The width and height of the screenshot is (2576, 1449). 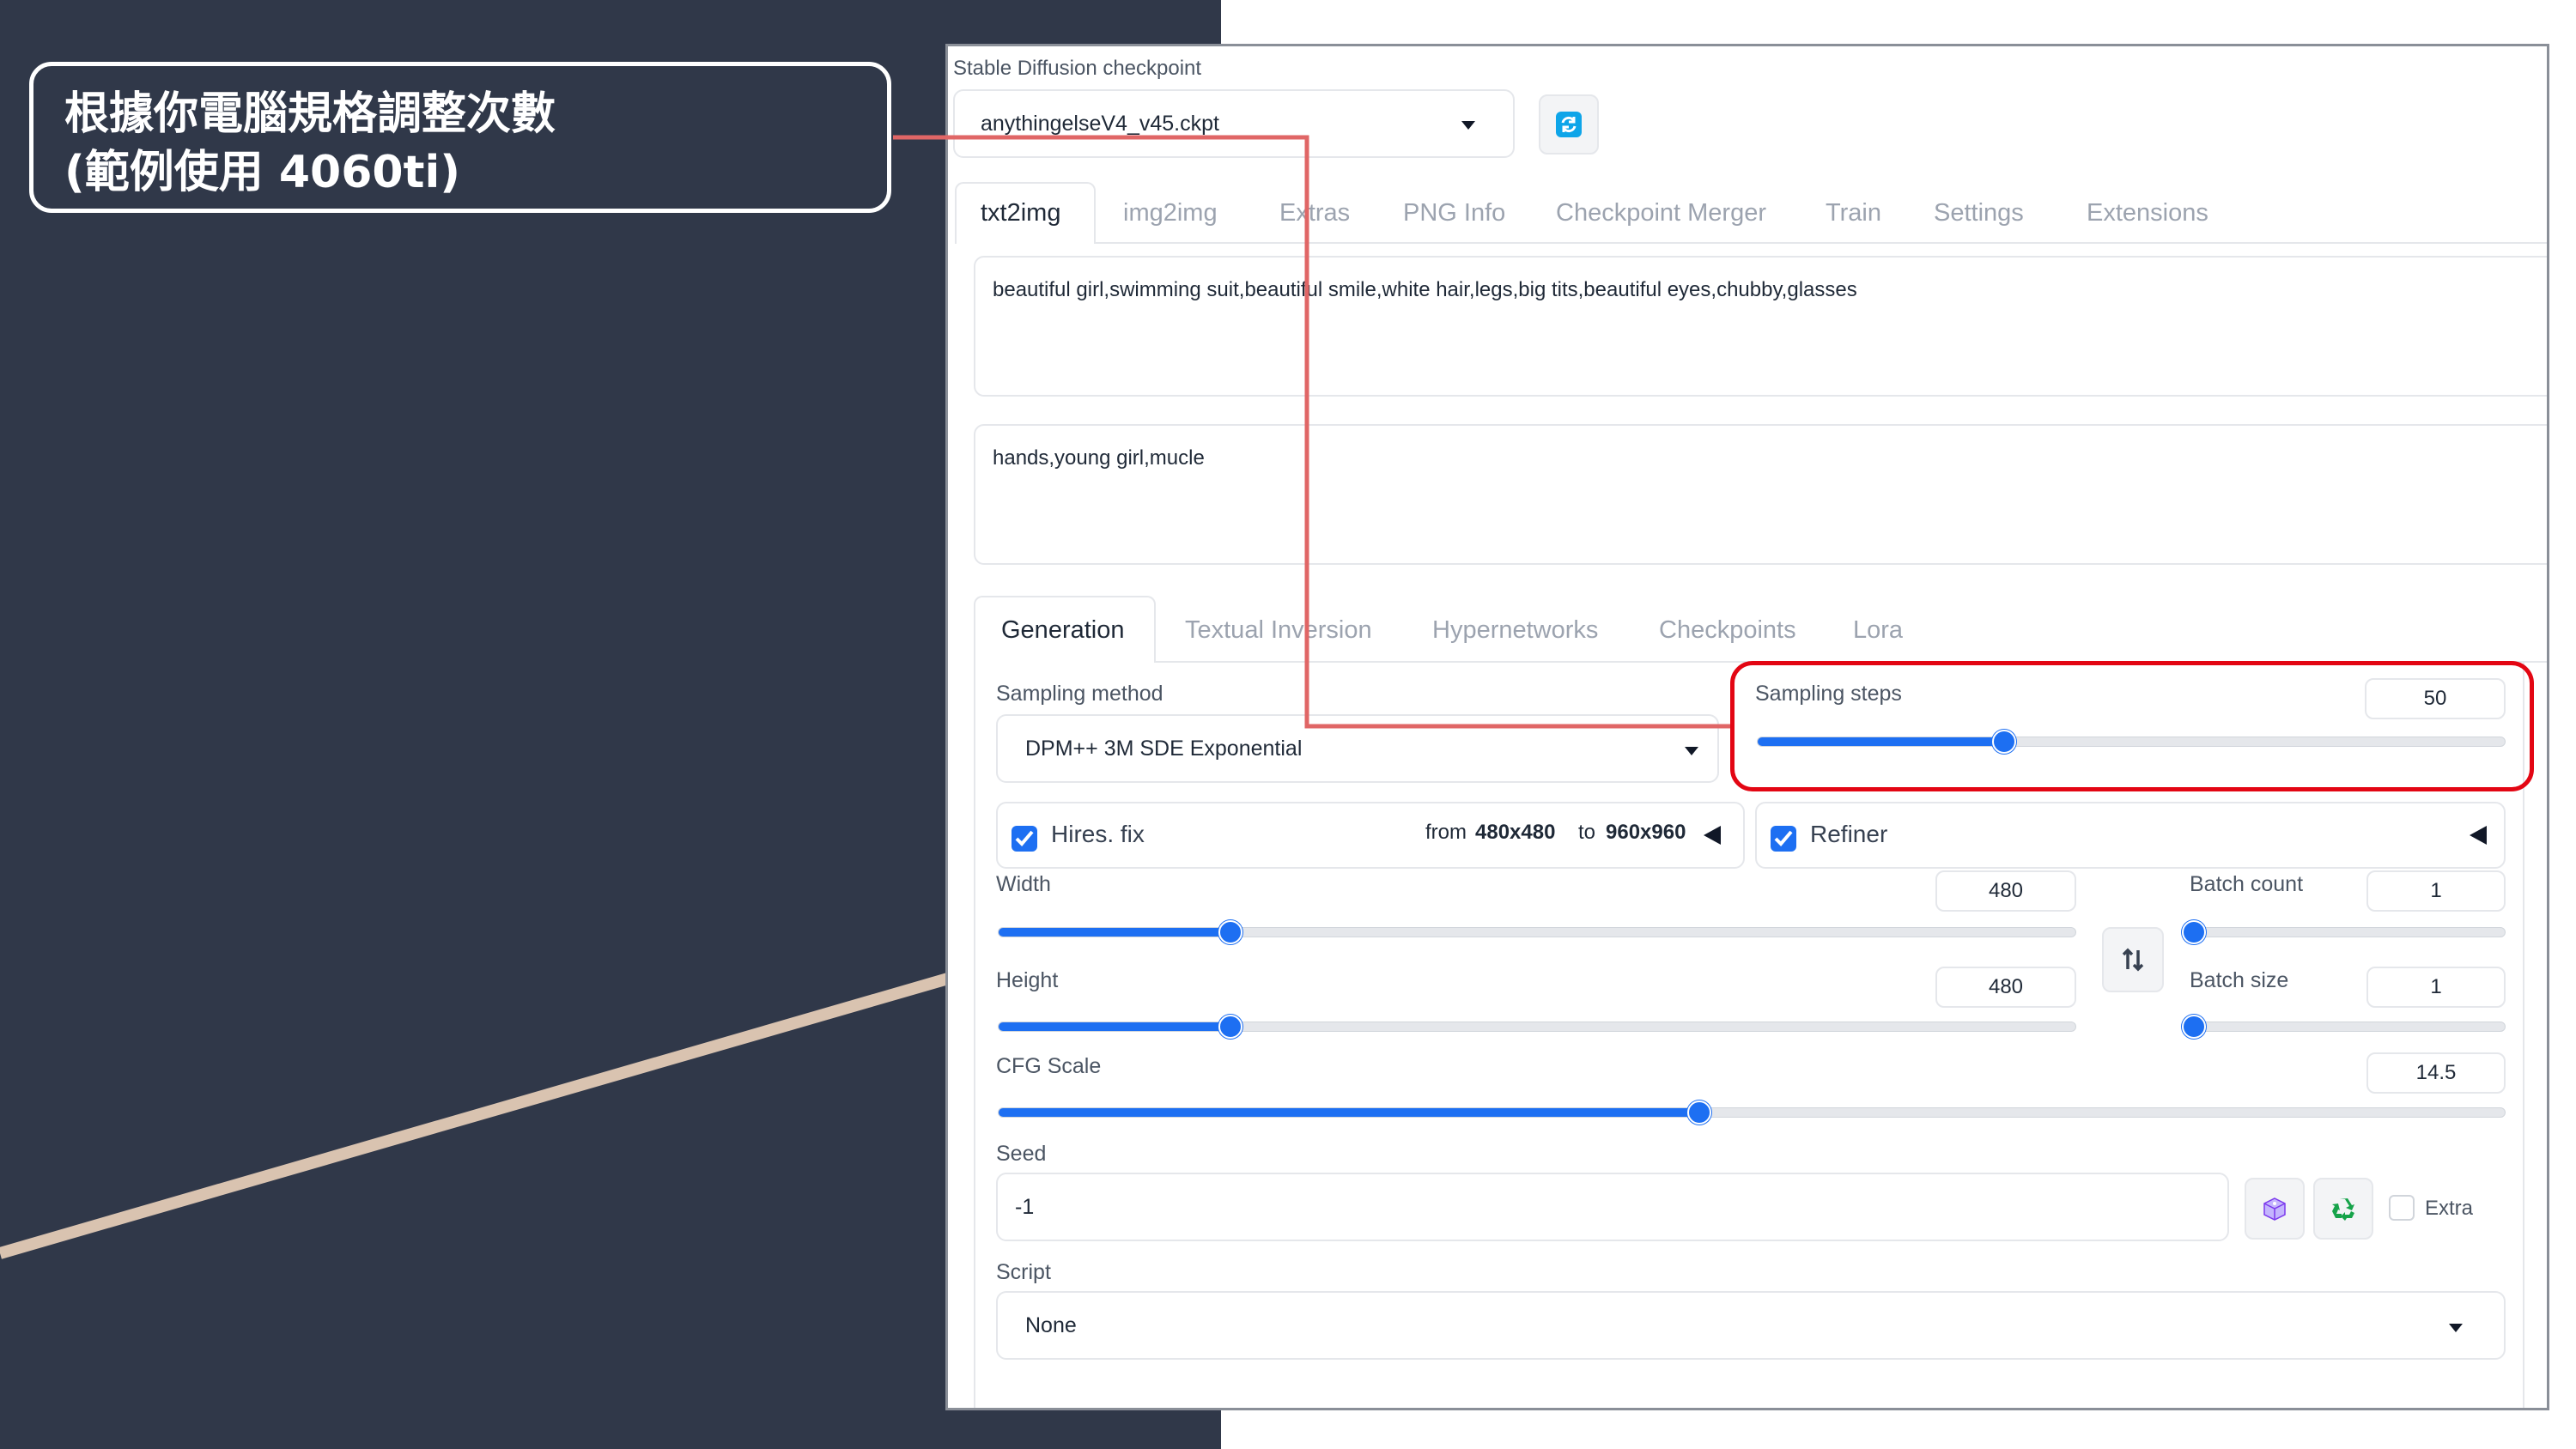 I want to click on tab-checkpoints: Checkpoints, so click(x=1727, y=630).